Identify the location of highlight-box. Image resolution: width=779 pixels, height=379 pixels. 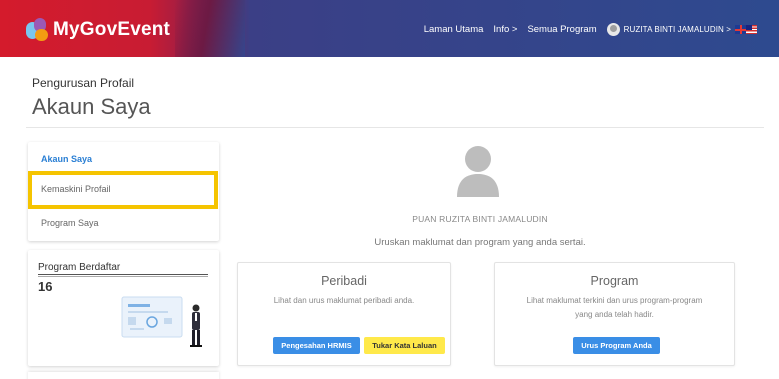
(123, 190).